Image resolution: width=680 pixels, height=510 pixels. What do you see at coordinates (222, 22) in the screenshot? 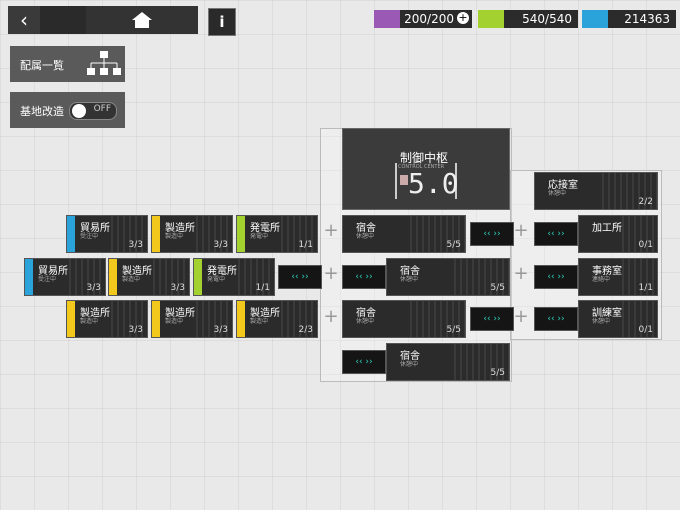
I see `info-button: i` at bounding box center [222, 22].